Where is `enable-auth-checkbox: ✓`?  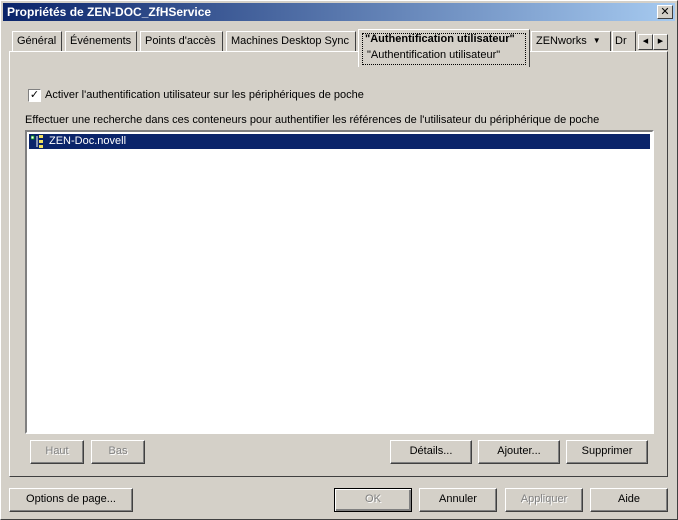 enable-auth-checkbox: ✓ is located at coordinates (34, 95).